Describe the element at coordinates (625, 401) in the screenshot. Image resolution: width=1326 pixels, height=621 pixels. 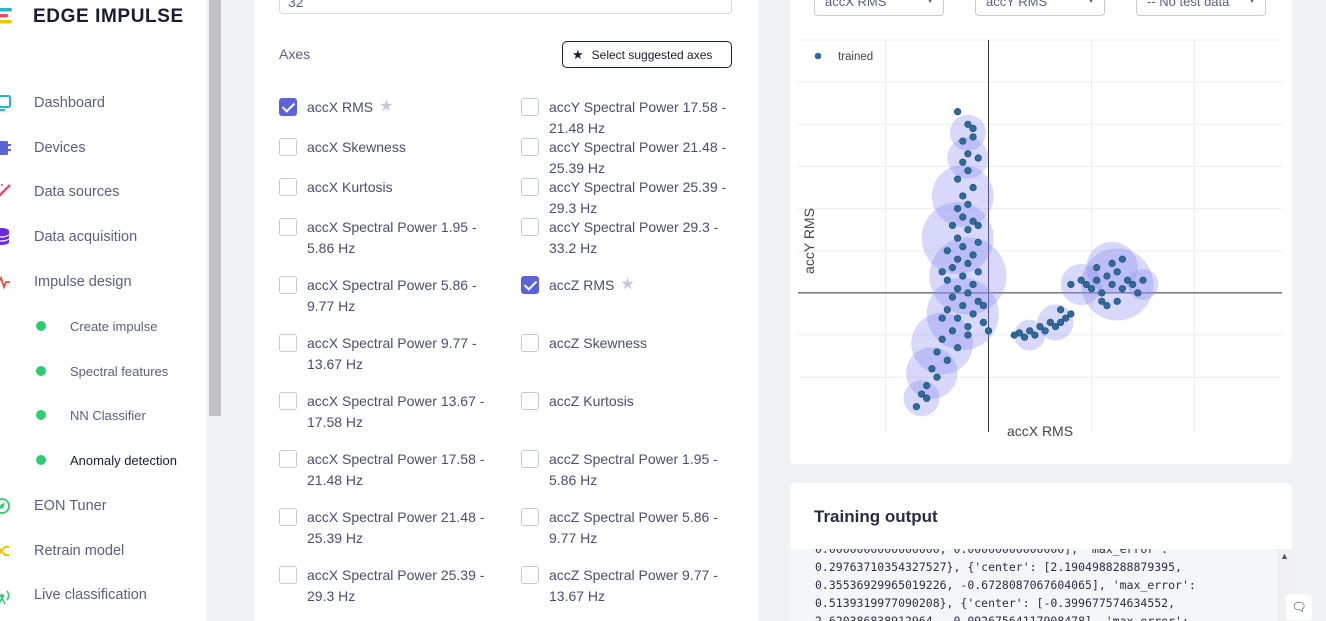
I see `axis-option: accZ Kurtosis` at that location.